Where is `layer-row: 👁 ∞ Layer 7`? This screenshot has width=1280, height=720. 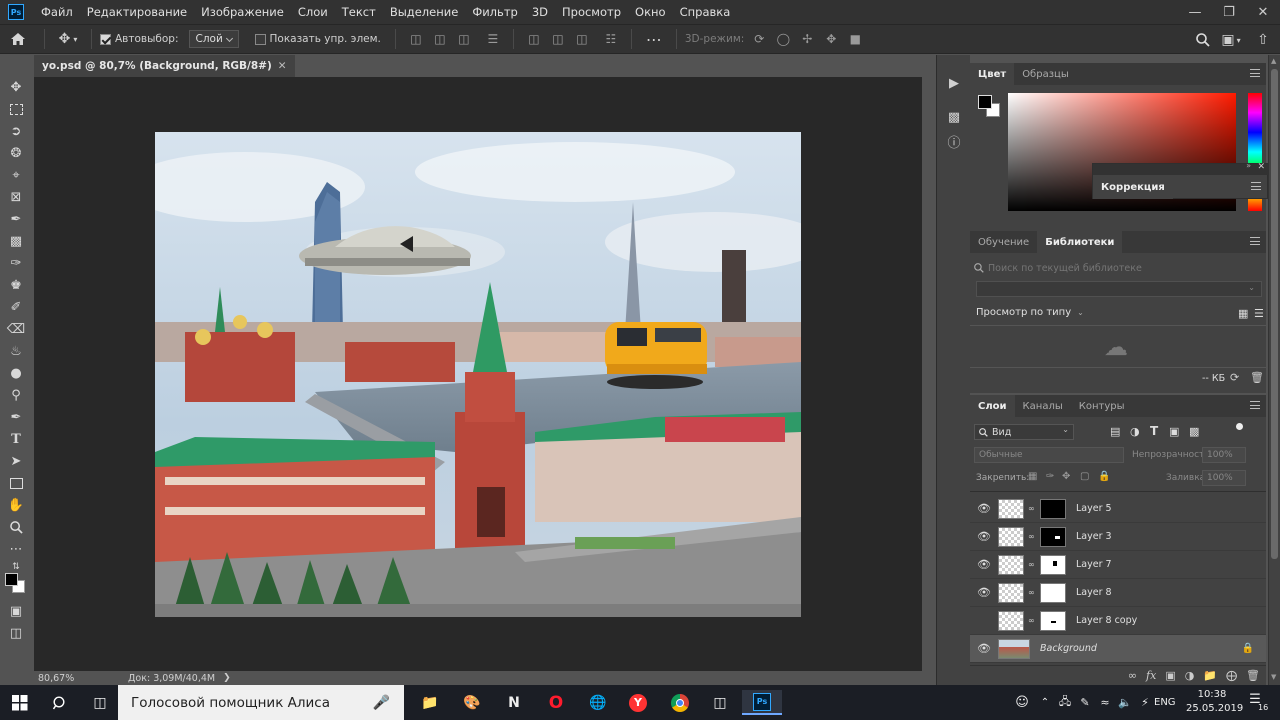 layer-row: 👁 ∞ Layer 7 is located at coordinates (1118, 565).